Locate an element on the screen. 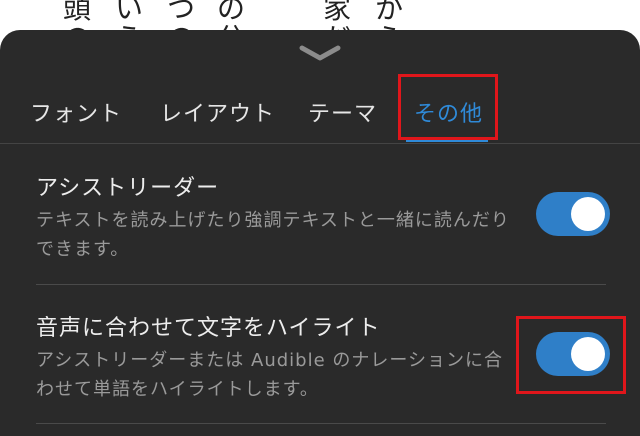 This screenshot has height=436, width=640. annotation-box-highlight-toggle is located at coordinates (571, 355).